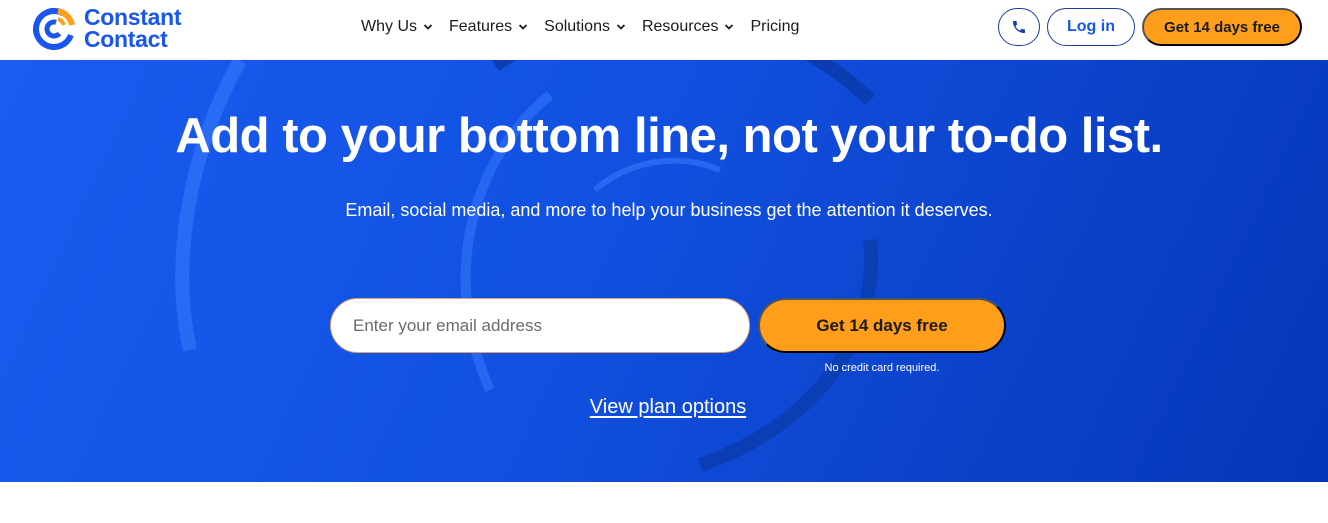 Image resolution: width=1328 pixels, height=523 pixels. I want to click on brand-wordmark: Constant Contact, so click(133, 28).